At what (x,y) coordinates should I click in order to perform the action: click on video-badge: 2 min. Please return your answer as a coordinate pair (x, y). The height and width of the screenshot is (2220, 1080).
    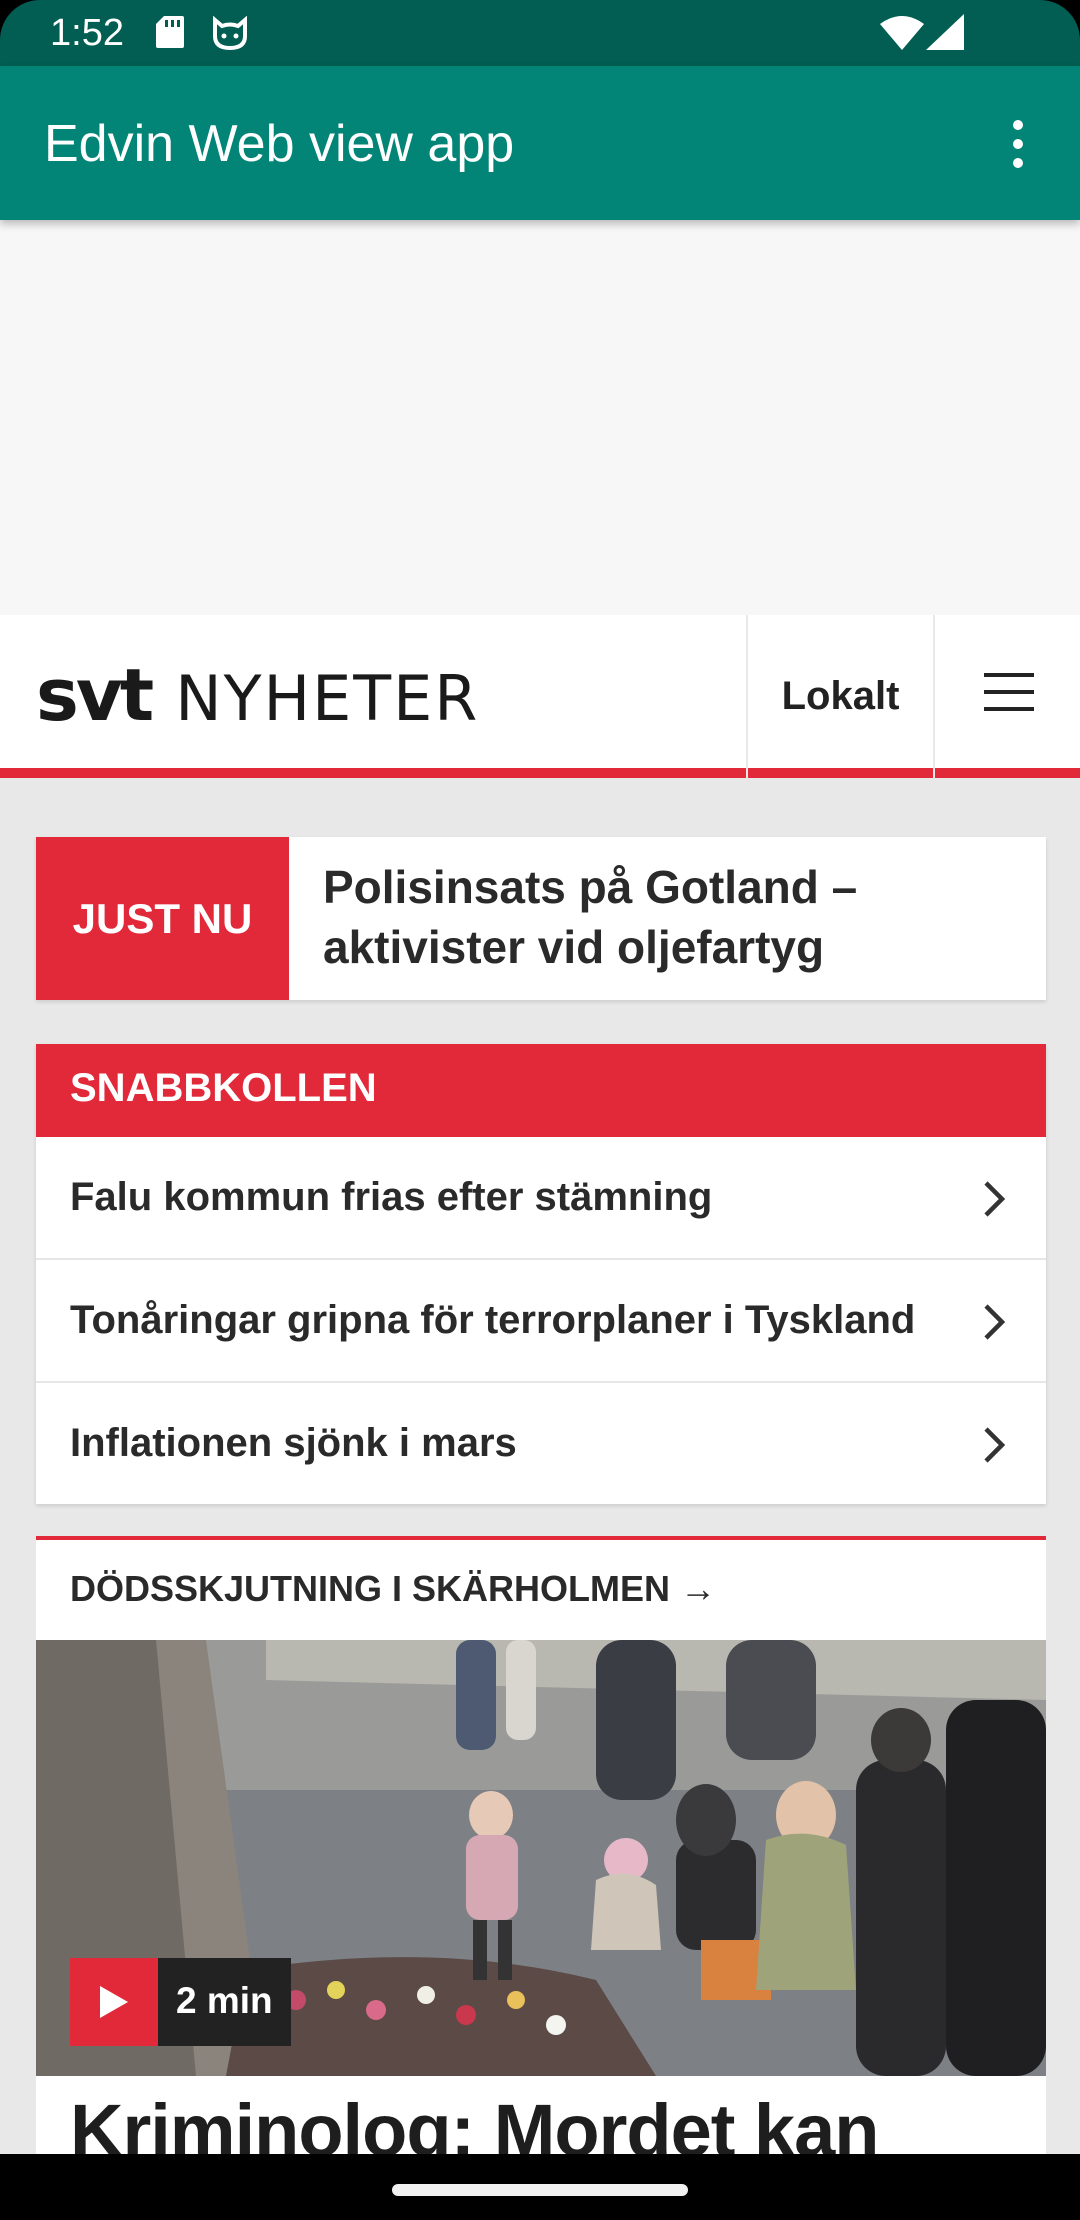
    Looking at the image, I should click on (180, 2002).